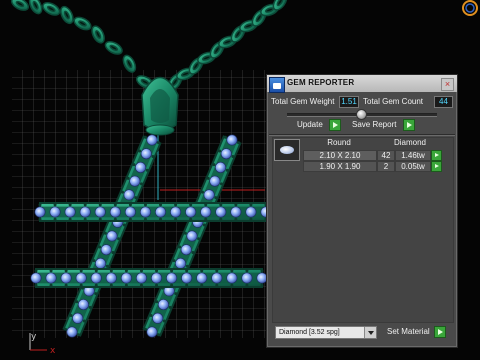  I want to click on set-material-label: Set Material, so click(408, 331).